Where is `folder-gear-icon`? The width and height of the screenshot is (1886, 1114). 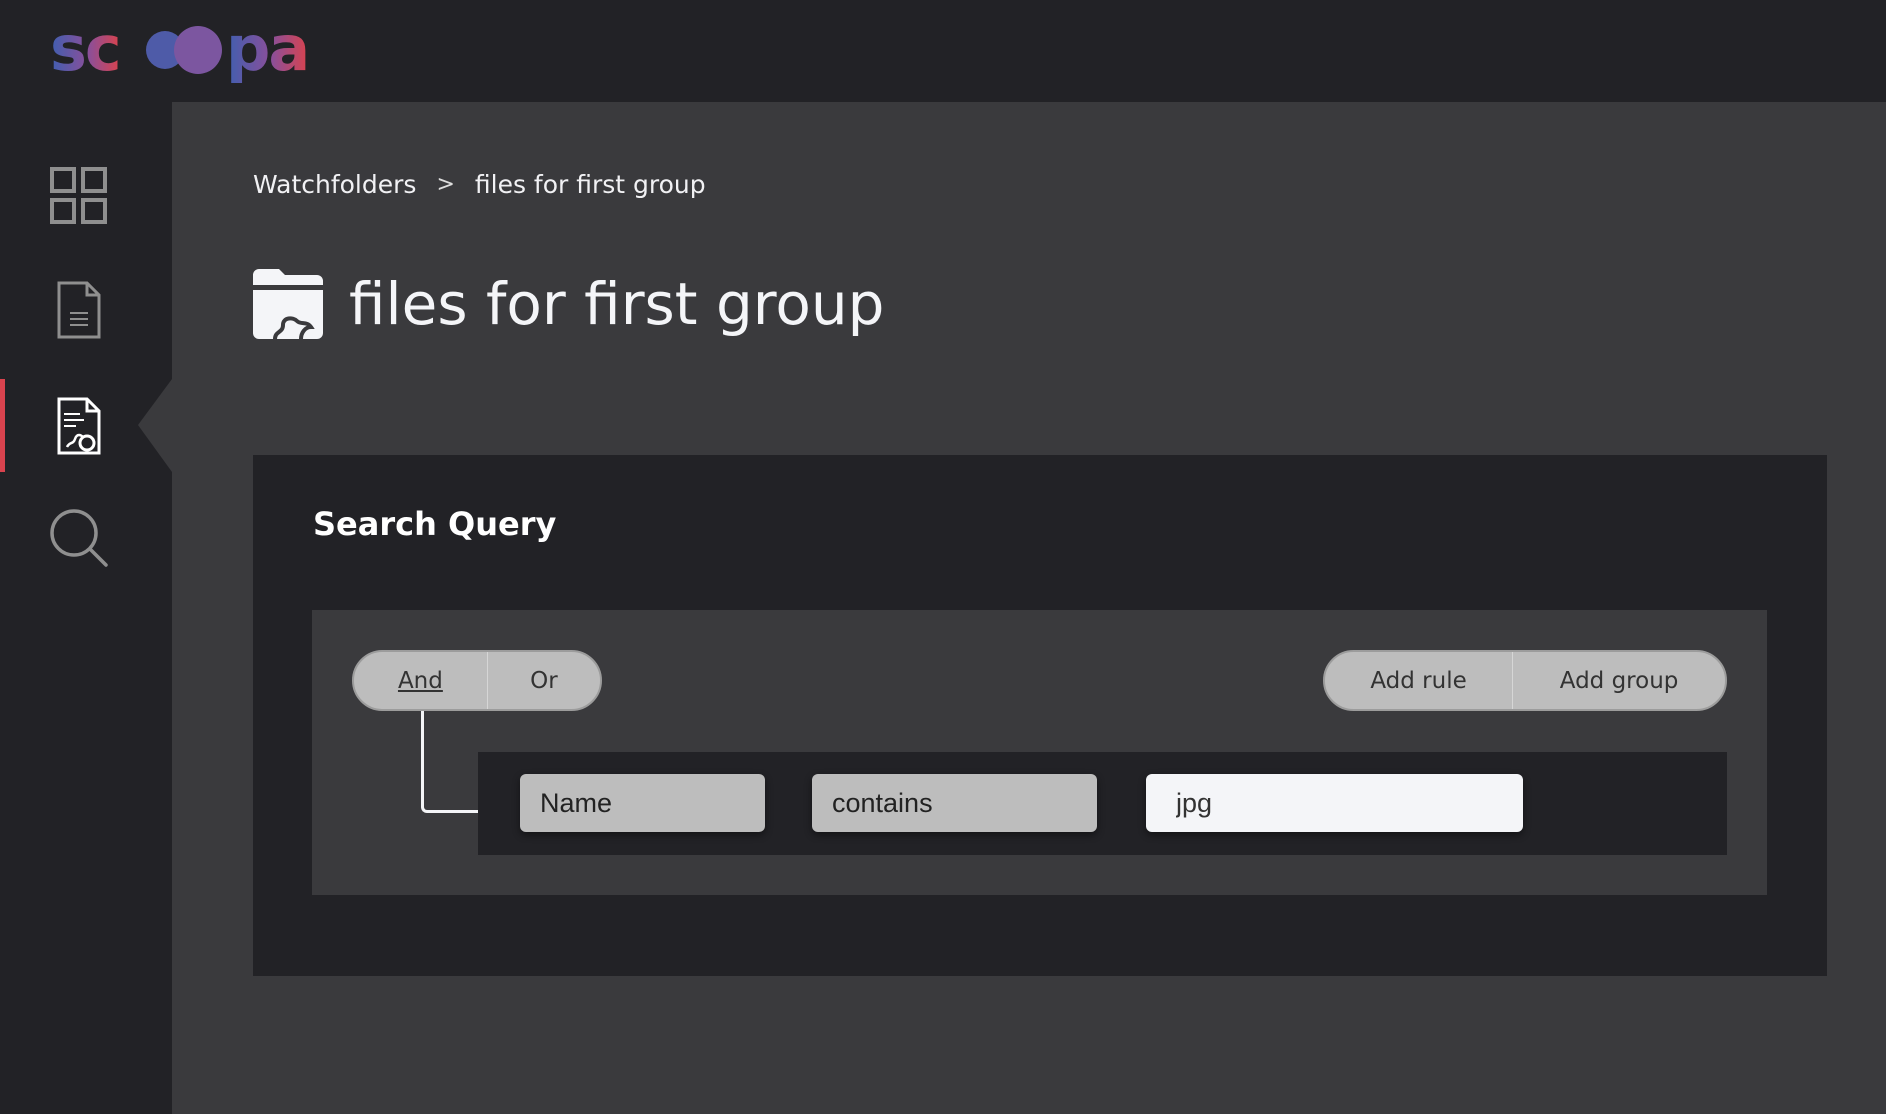 folder-gear-icon is located at coordinates (288, 304).